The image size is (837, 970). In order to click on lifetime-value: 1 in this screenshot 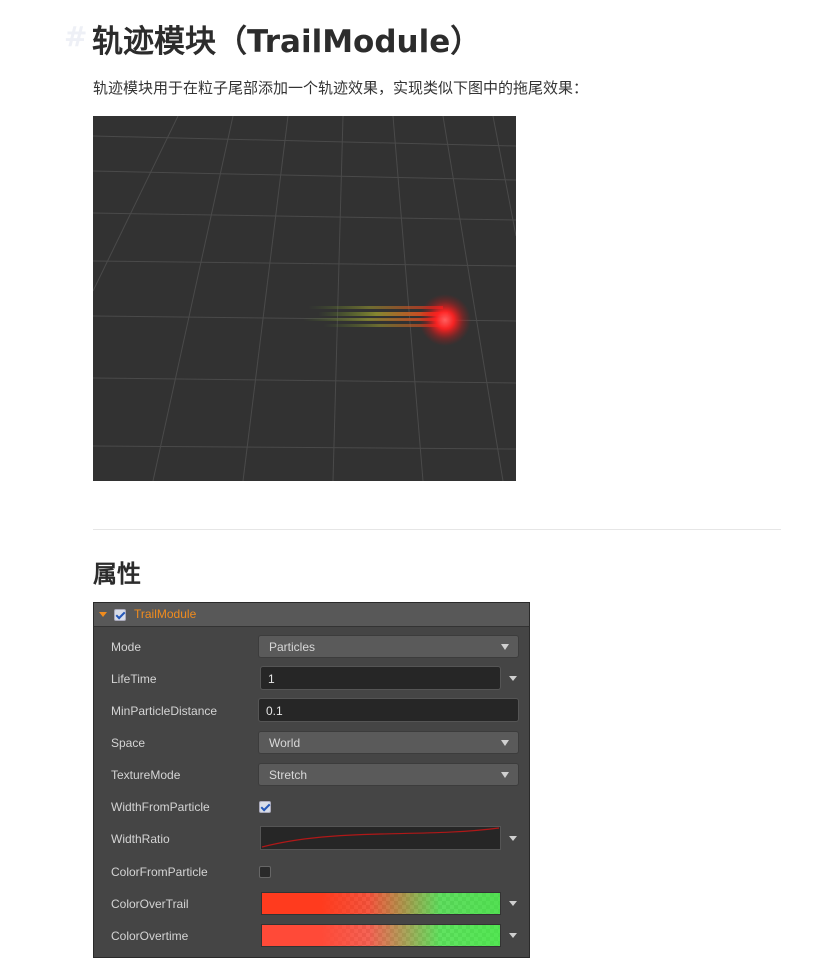, I will do `click(271, 679)`.